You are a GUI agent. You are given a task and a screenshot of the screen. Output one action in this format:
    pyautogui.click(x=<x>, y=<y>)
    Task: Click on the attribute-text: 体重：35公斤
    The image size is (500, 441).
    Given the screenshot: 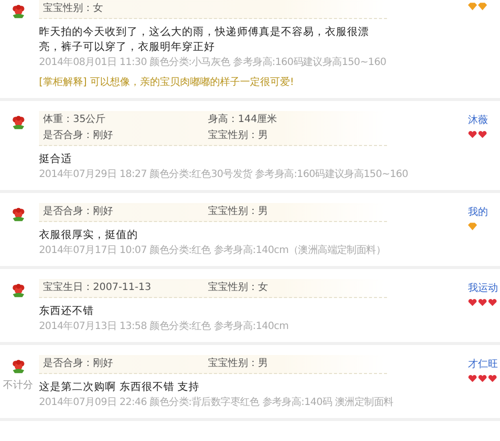 What is the action you would take?
    pyautogui.click(x=75, y=120)
    